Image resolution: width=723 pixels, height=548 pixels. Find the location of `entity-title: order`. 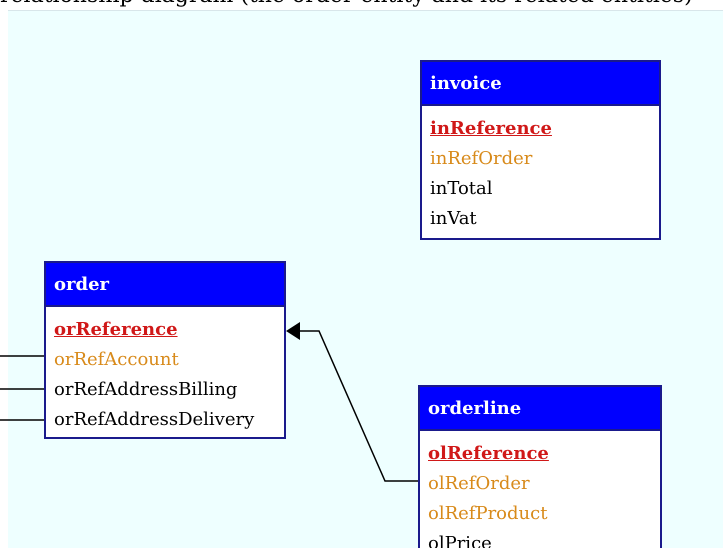

entity-title: order is located at coordinates (165, 285).